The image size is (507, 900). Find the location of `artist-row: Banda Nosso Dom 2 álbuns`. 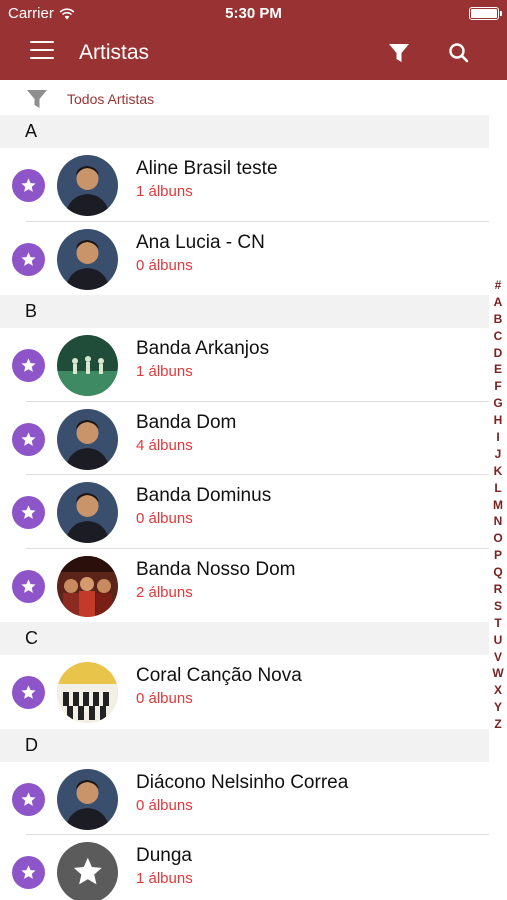

artist-row: Banda Nosso Dom 2 álbuns is located at coordinates (244, 585).